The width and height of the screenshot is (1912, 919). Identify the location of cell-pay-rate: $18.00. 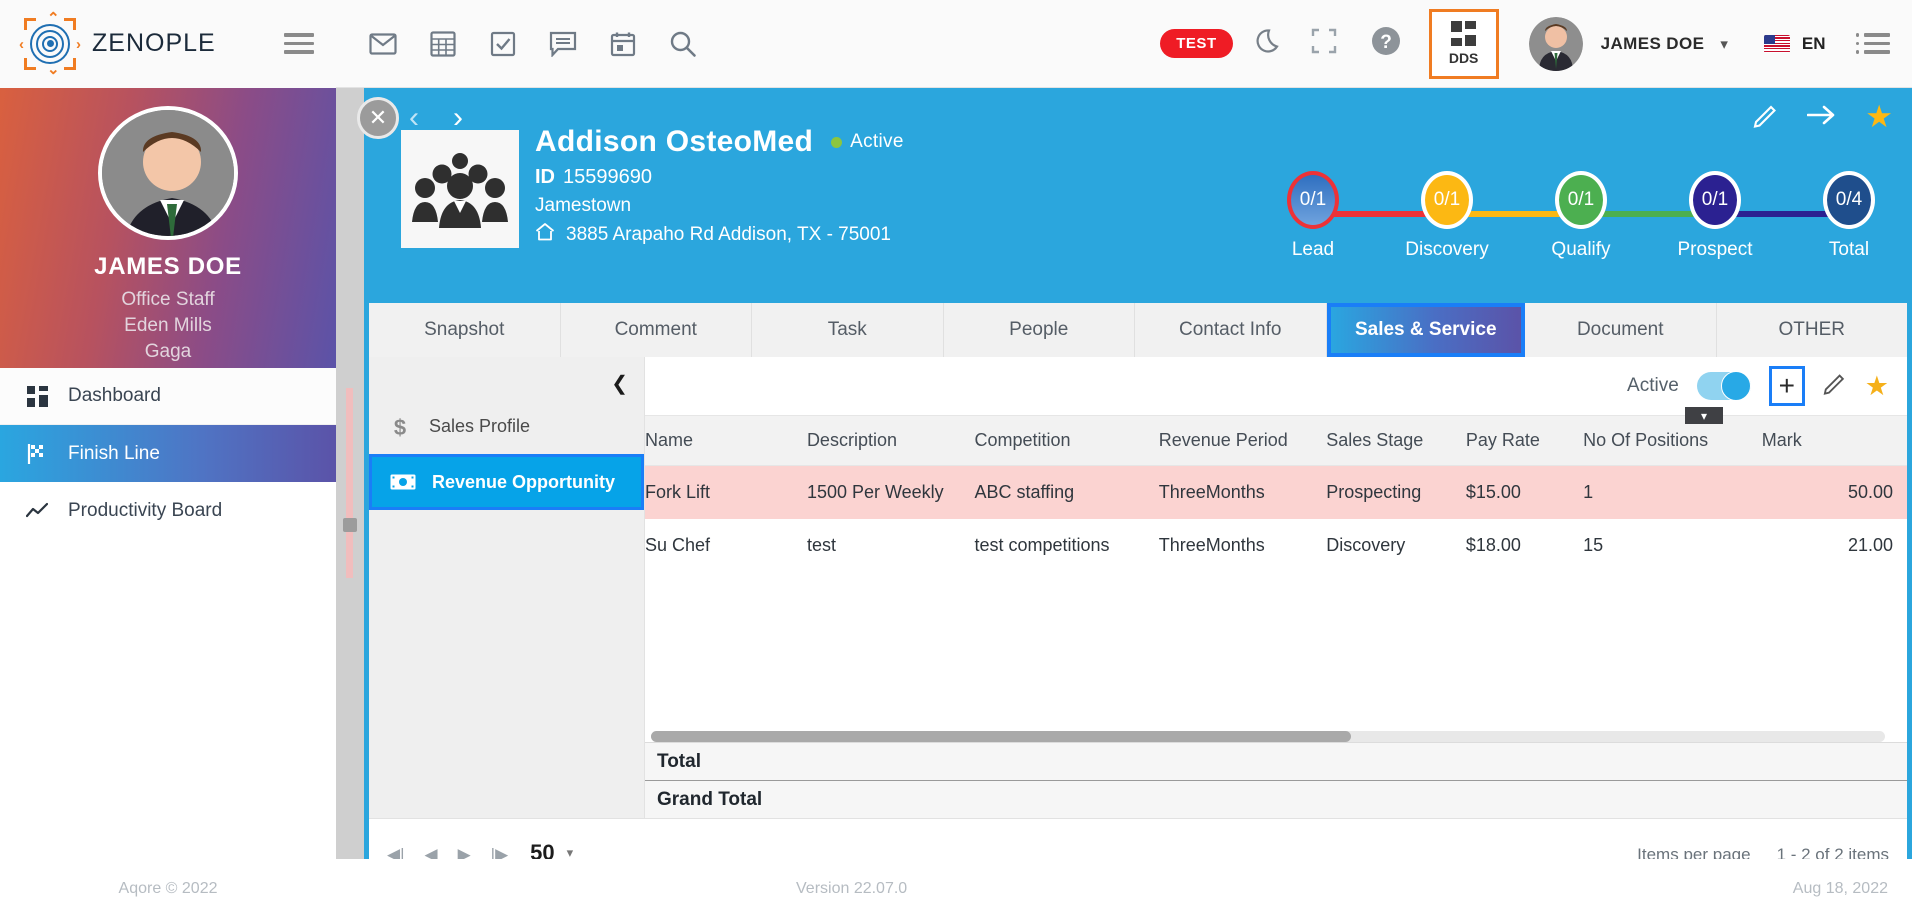
(1493, 545).